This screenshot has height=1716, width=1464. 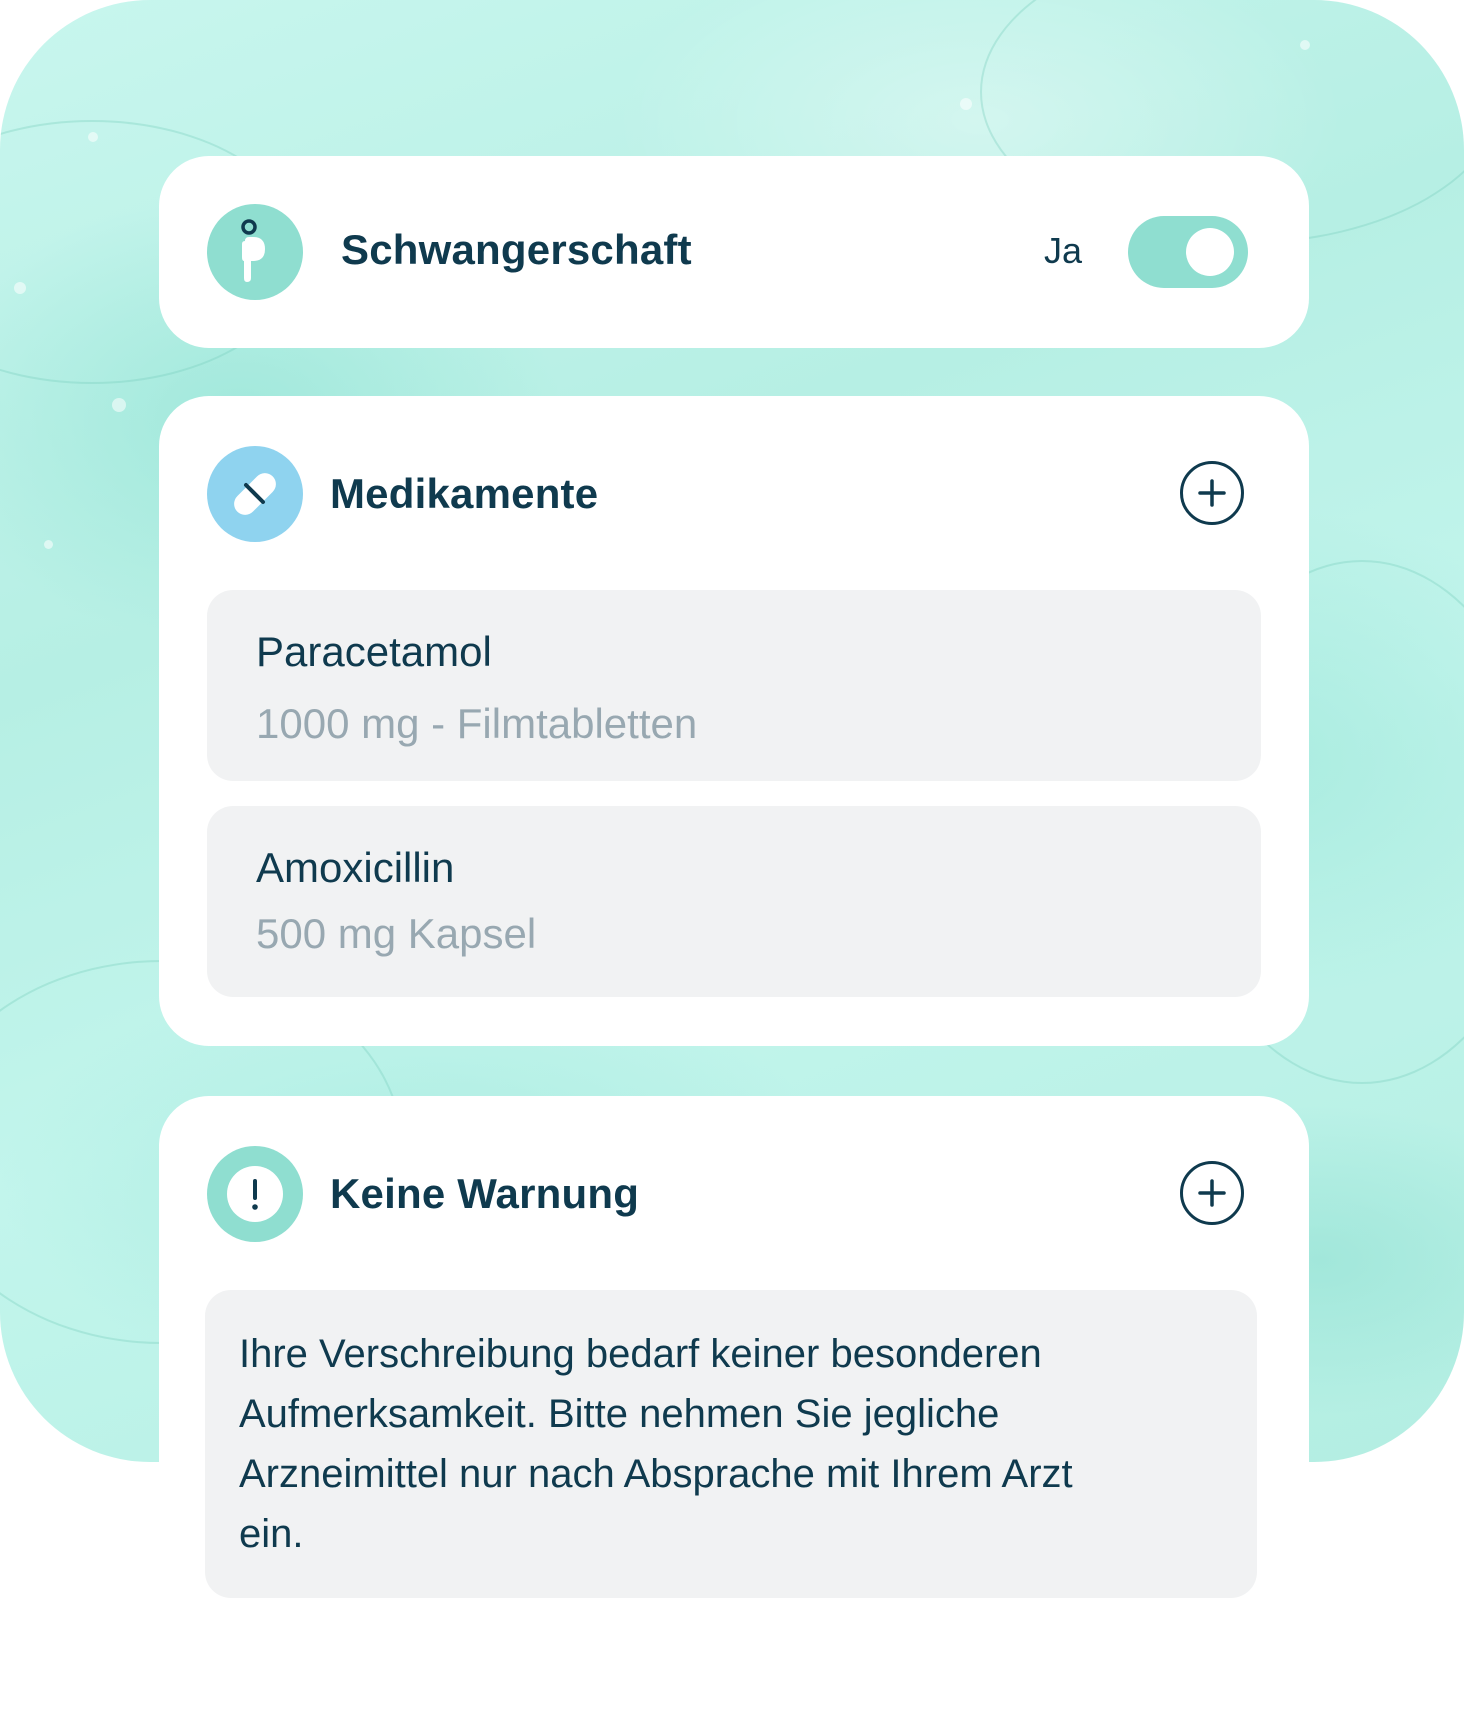 What do you see at coordinates (464, 493) in the screenshot?
I see `medications-title: Medikamente` at bounding box center [464, 493].